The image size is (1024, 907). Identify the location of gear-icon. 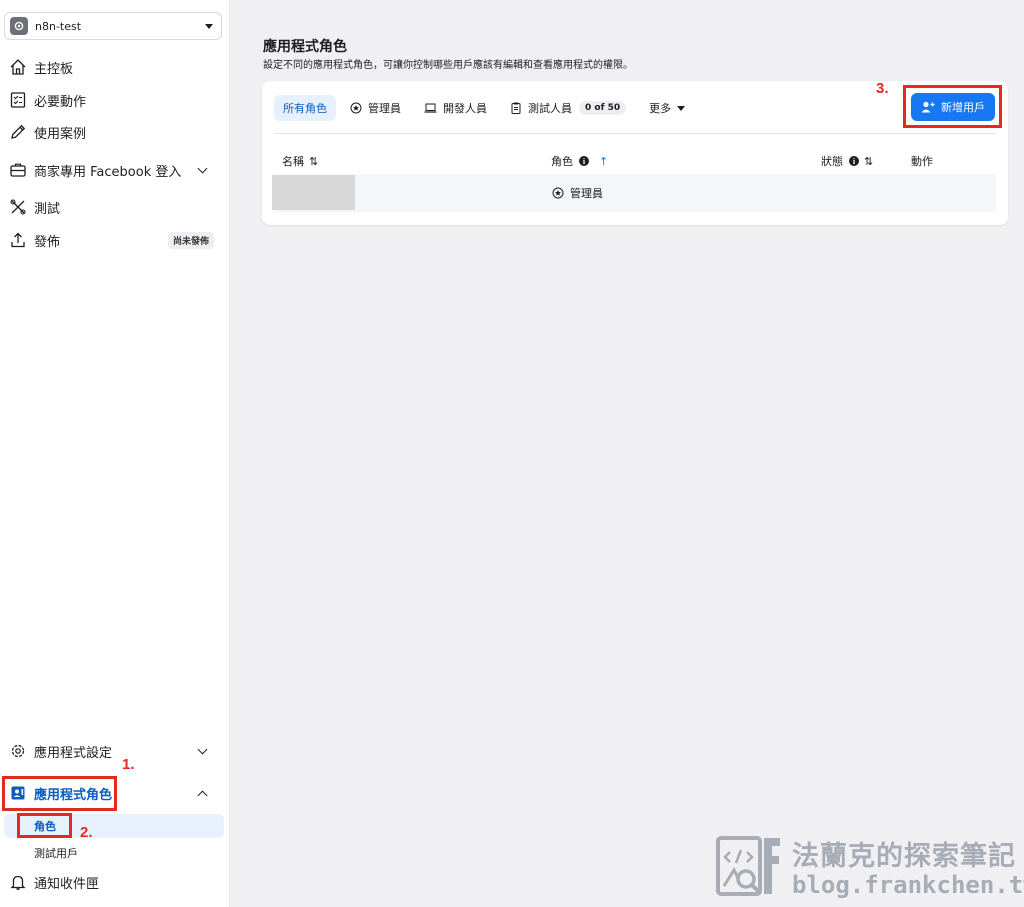
(18, 751).